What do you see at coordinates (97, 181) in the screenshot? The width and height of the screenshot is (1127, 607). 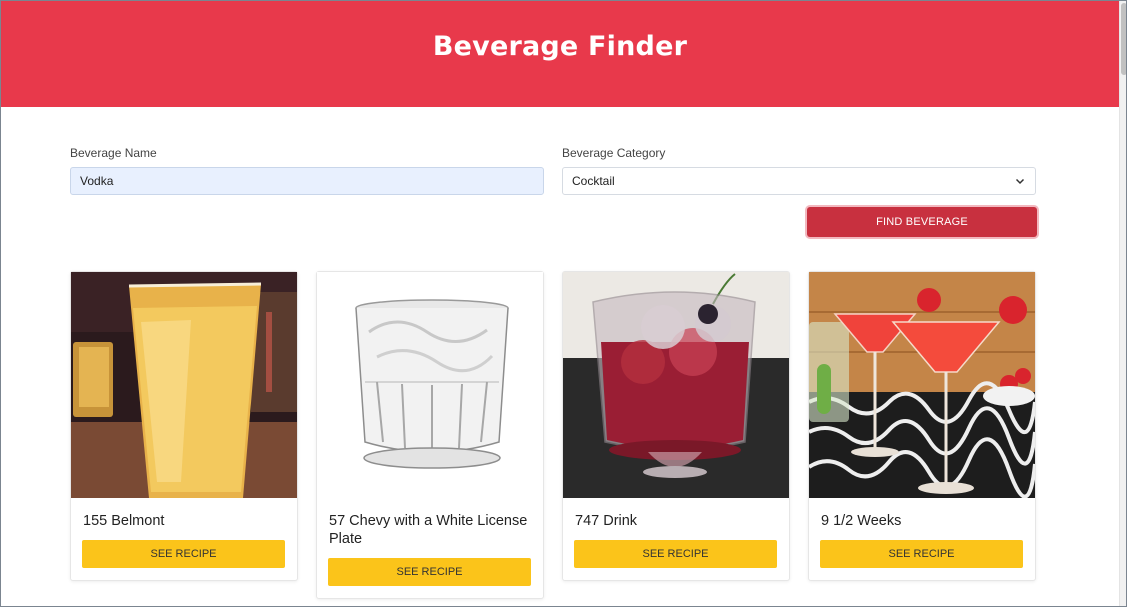 I see `beverage-name-value: Vodka` at bounding box center [97, 181].